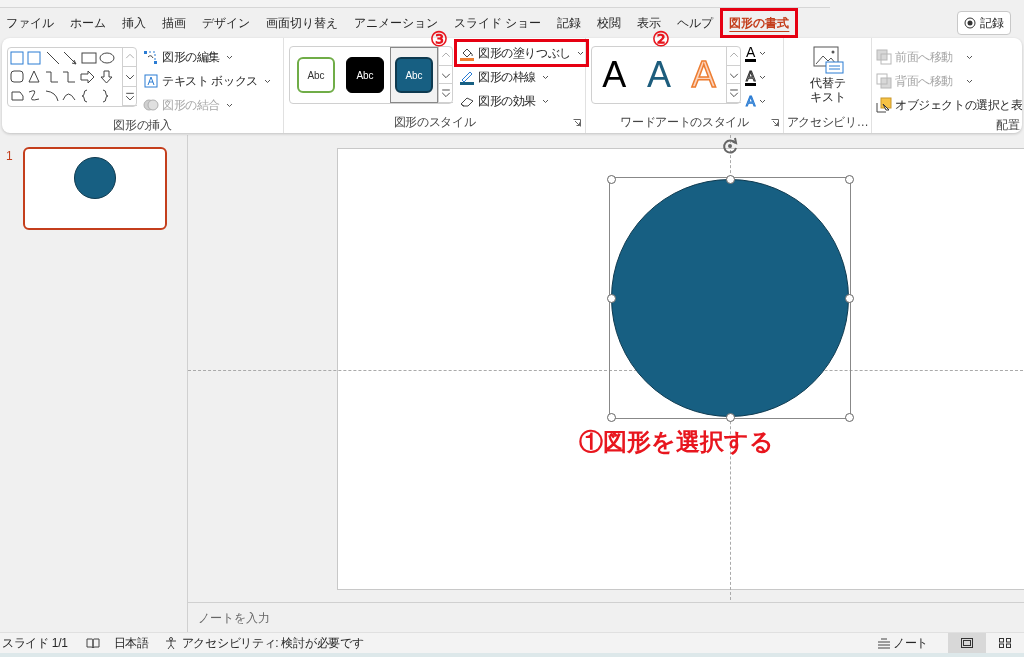  I want to click on merge-shapes-icon, so click(151, 105).